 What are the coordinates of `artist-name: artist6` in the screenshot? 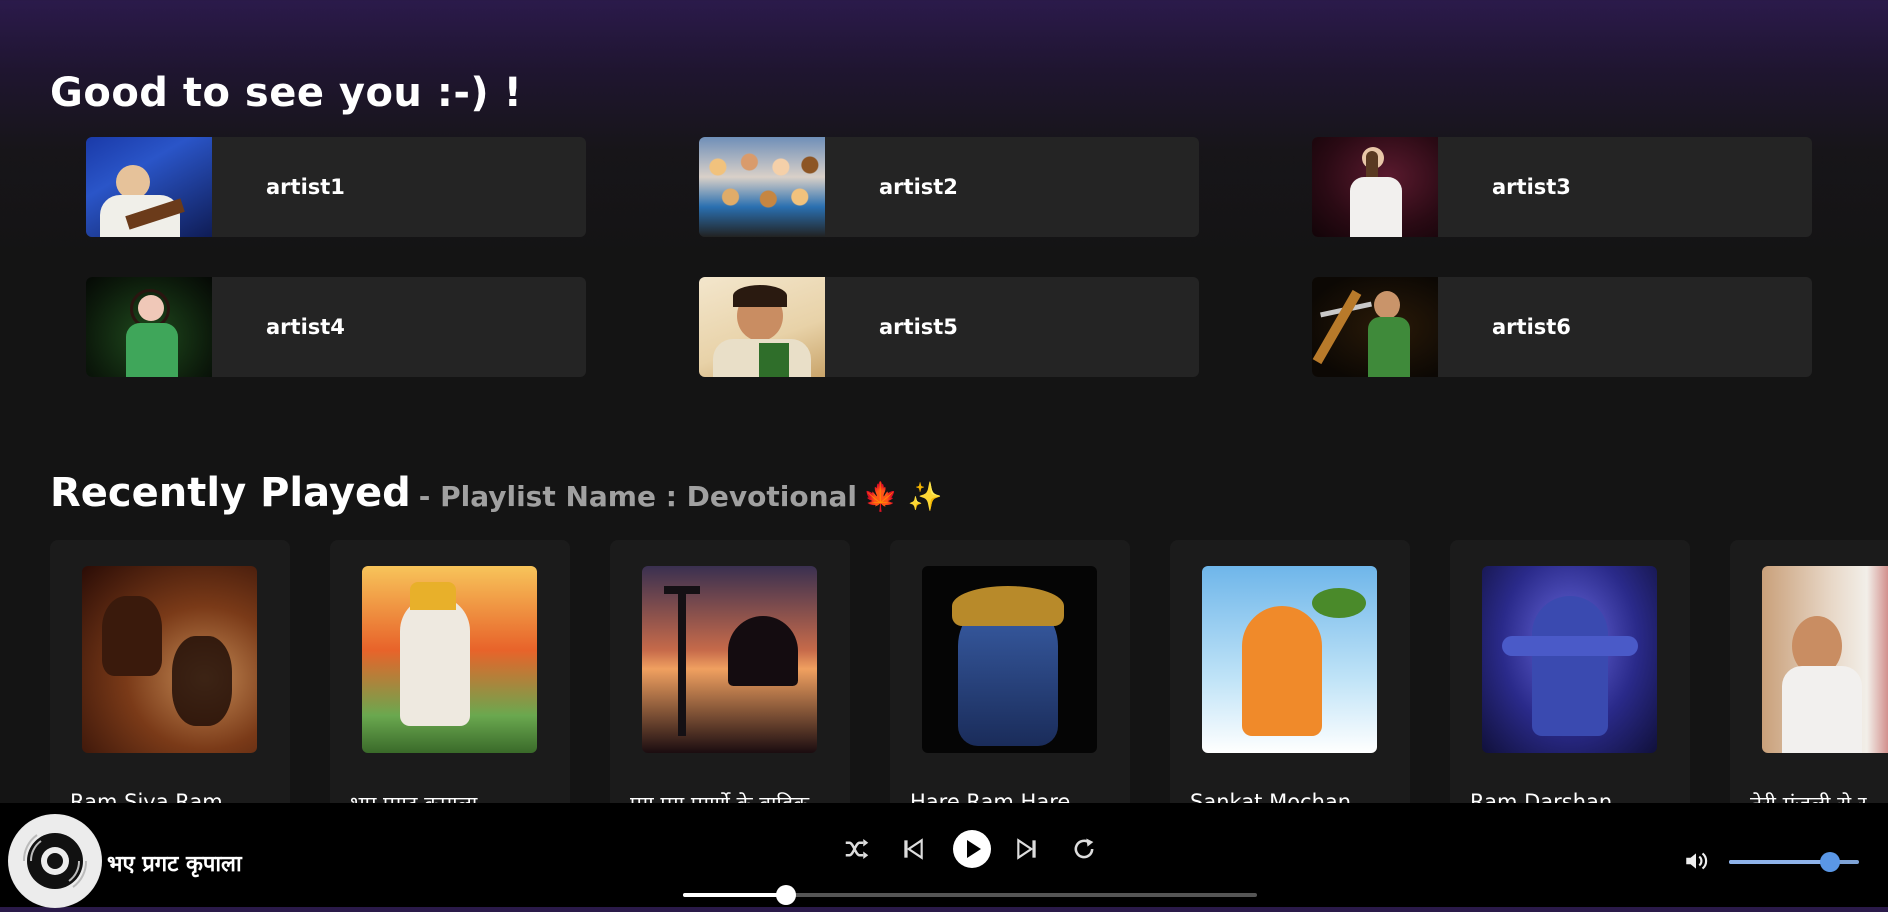 It's located at (1531, 327).